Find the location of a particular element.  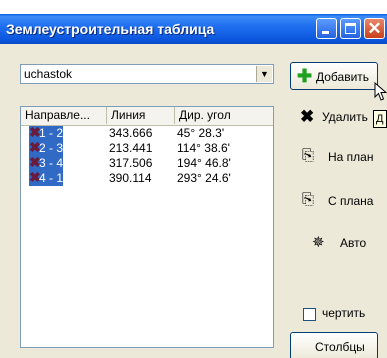

close-icon: ✕ is located at coordinates (374, 28).